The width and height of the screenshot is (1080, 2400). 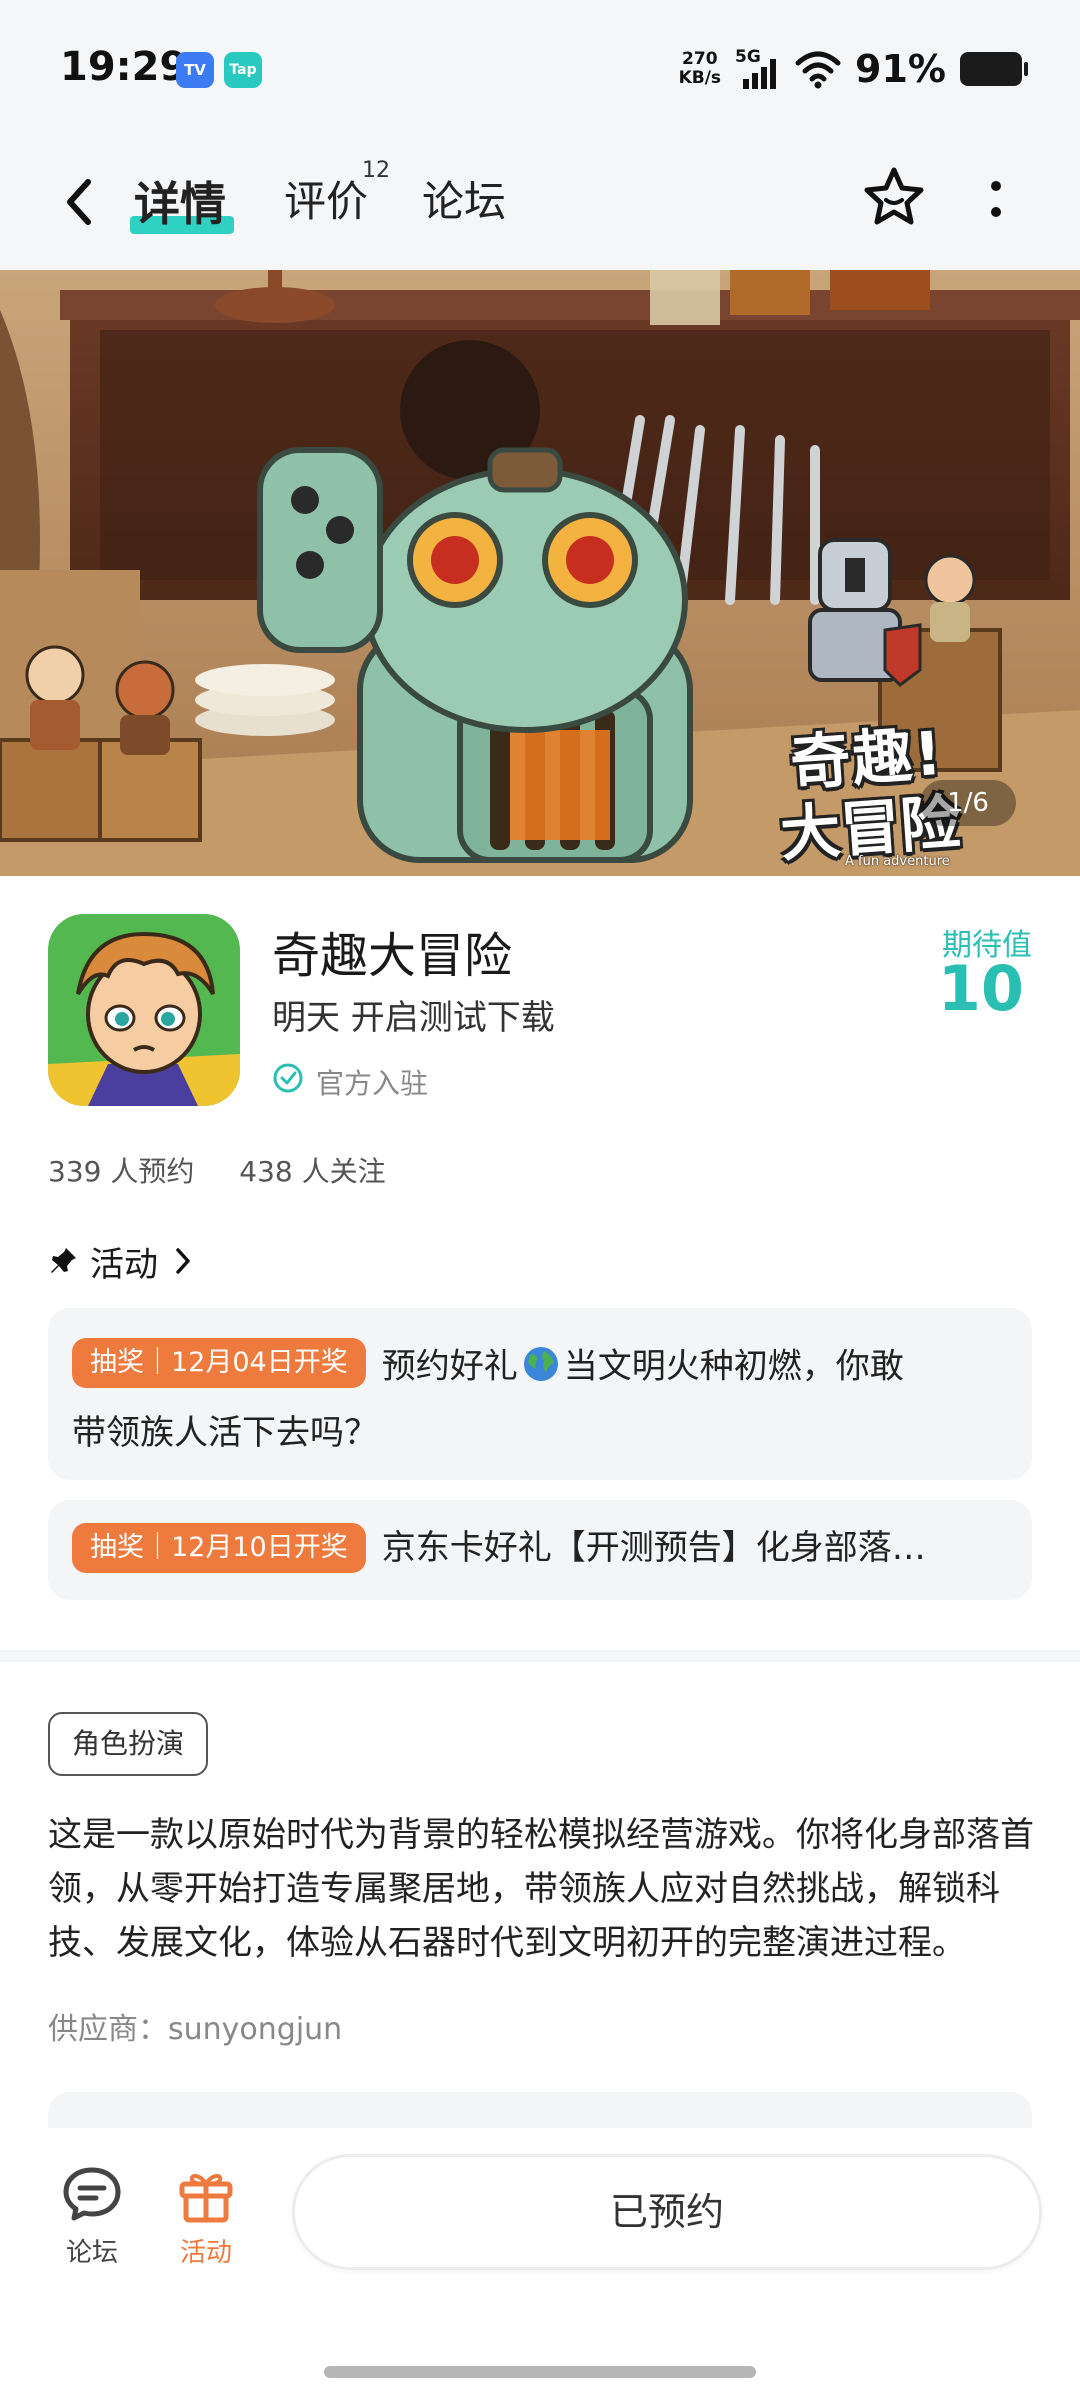 I want to click on reserved-button: 已预约, so click(x=667, y=2212).